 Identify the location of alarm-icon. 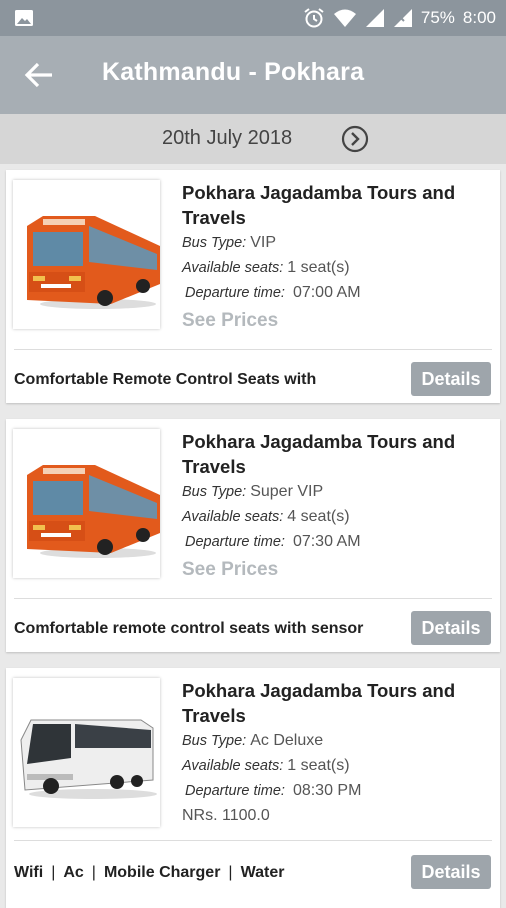
(314, 18).